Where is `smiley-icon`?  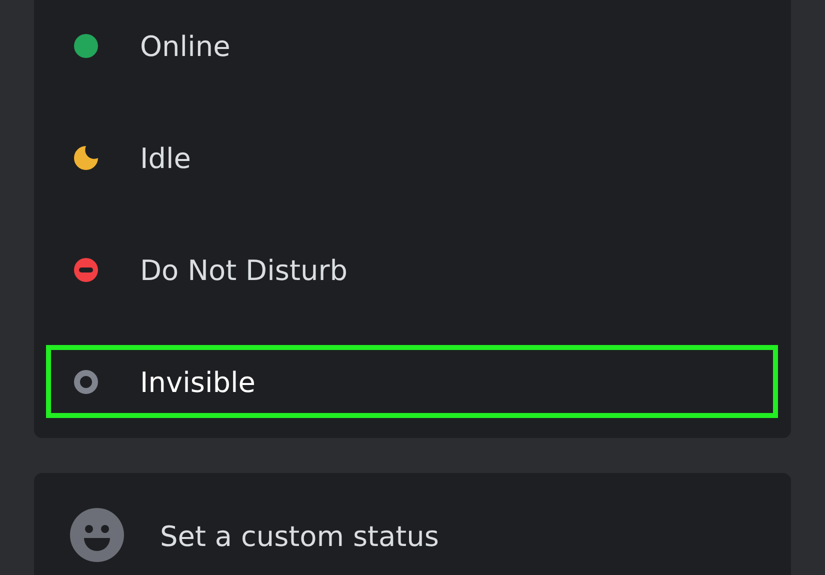 smiley-icon is located at coordinates (97, 535).